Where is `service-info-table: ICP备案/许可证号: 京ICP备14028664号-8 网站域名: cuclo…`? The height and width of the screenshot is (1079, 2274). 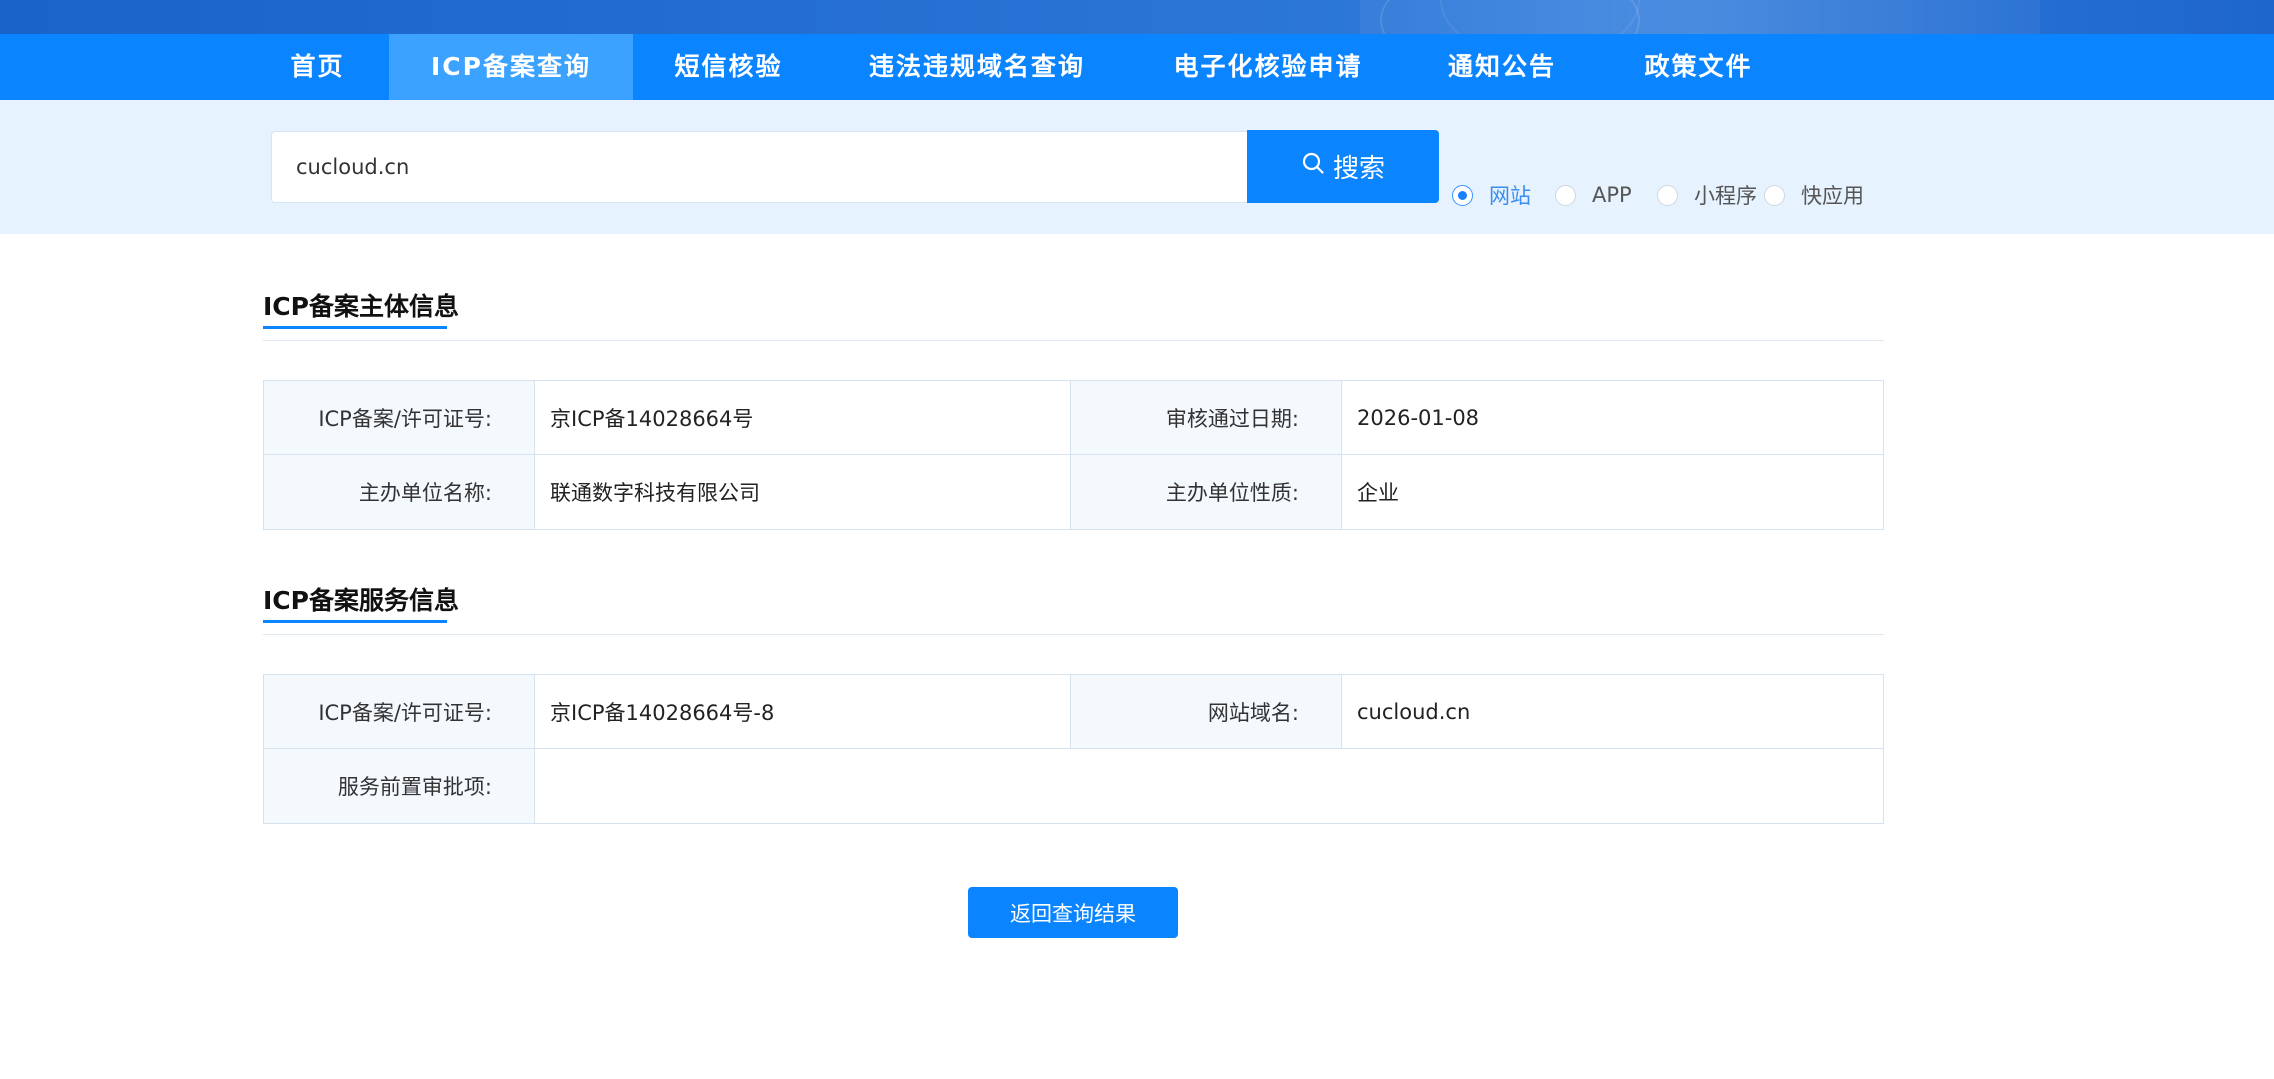 service-info-table: ICP备案/许可证号: 京ICP备14028664号-8 网站域名: cuclo… is located at coordinates (1073, 749).